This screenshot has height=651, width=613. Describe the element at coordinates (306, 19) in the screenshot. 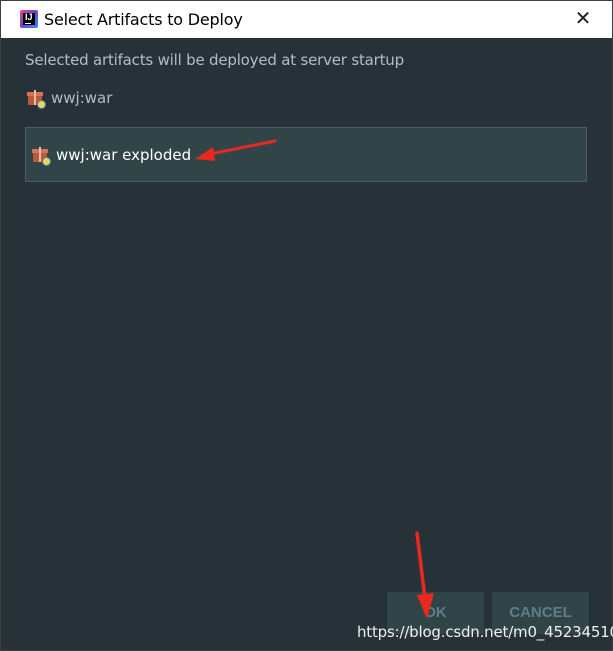

I see `title-bar: IJ Select Artifacts to Deploy ✕` at that location.